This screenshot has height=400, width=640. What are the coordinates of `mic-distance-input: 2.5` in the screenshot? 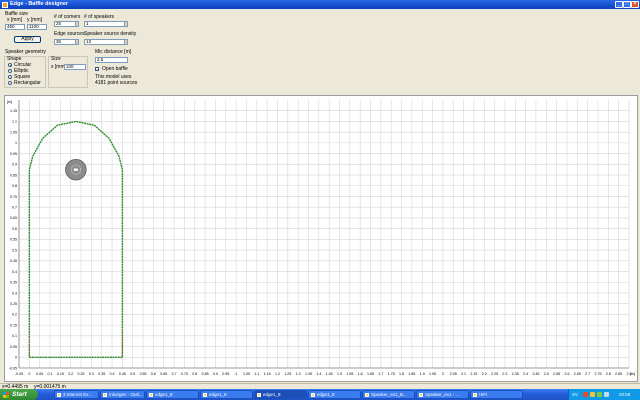 It's located at (111, 60).